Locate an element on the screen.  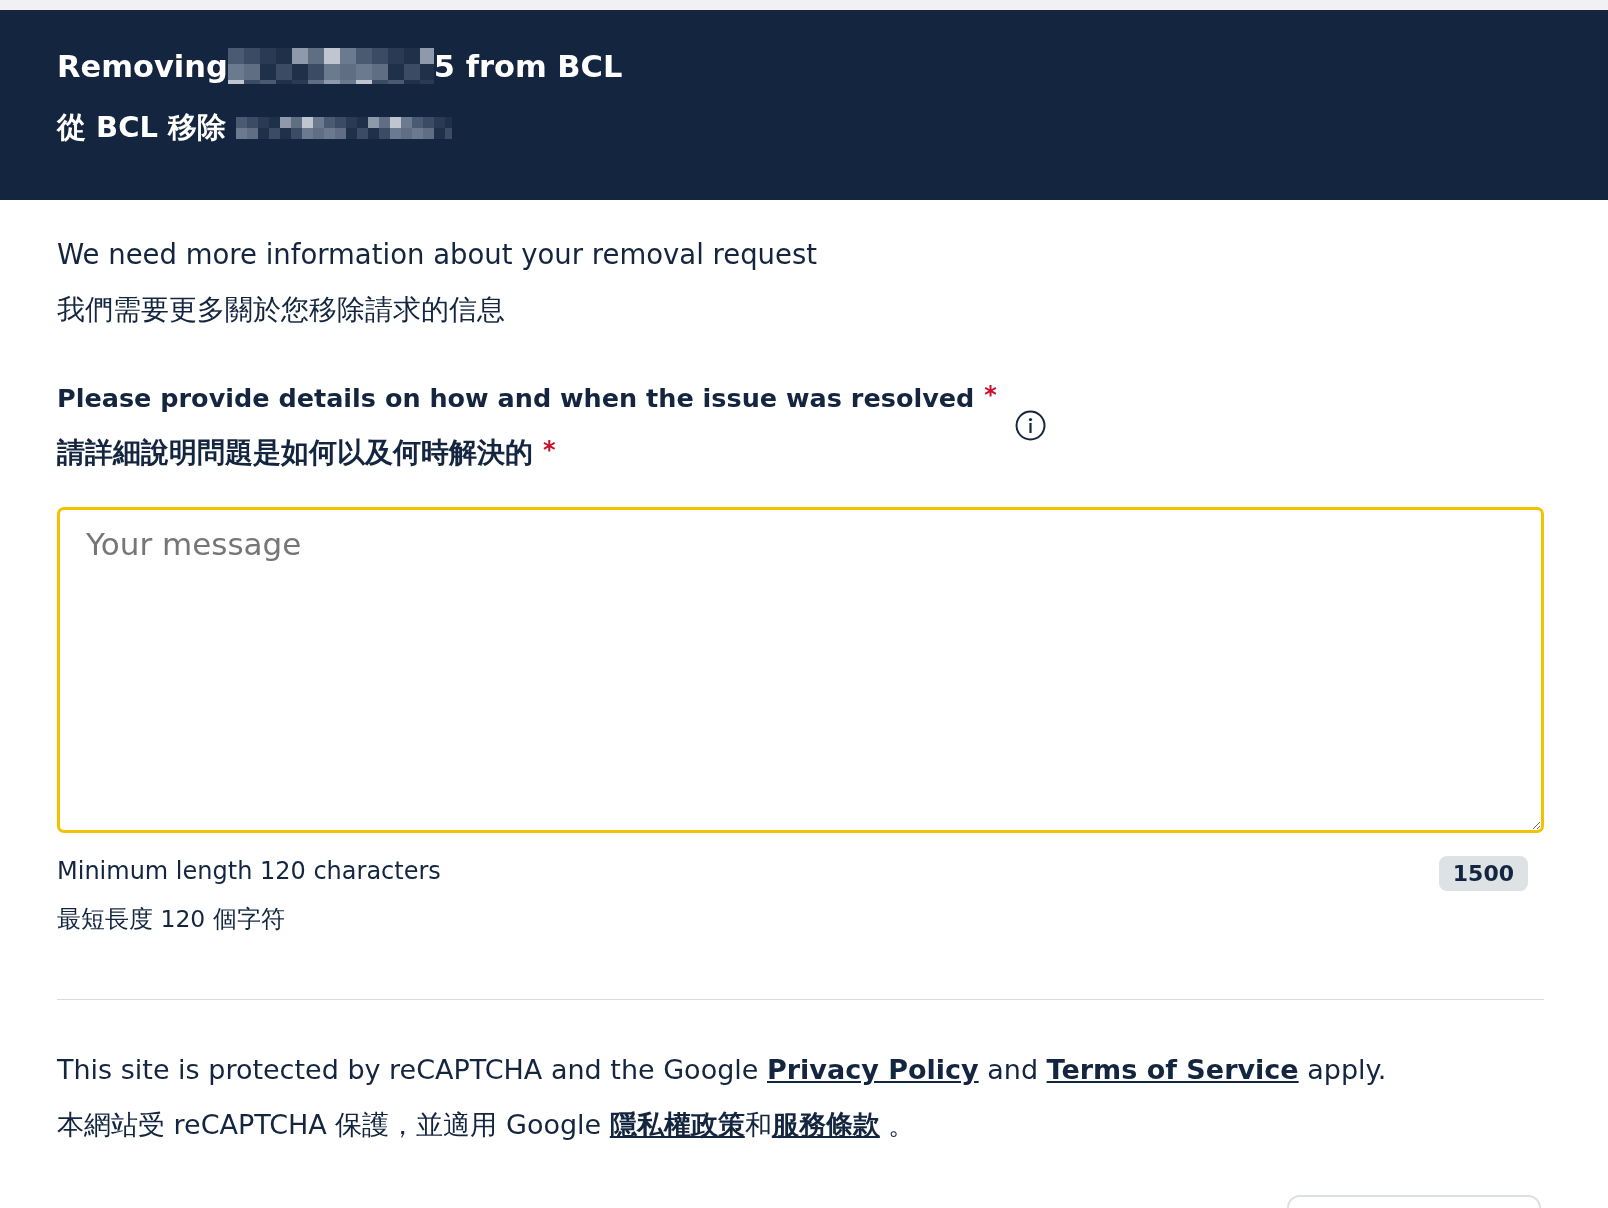
character-counter: 1500 is located at coordinates (1483, 873).